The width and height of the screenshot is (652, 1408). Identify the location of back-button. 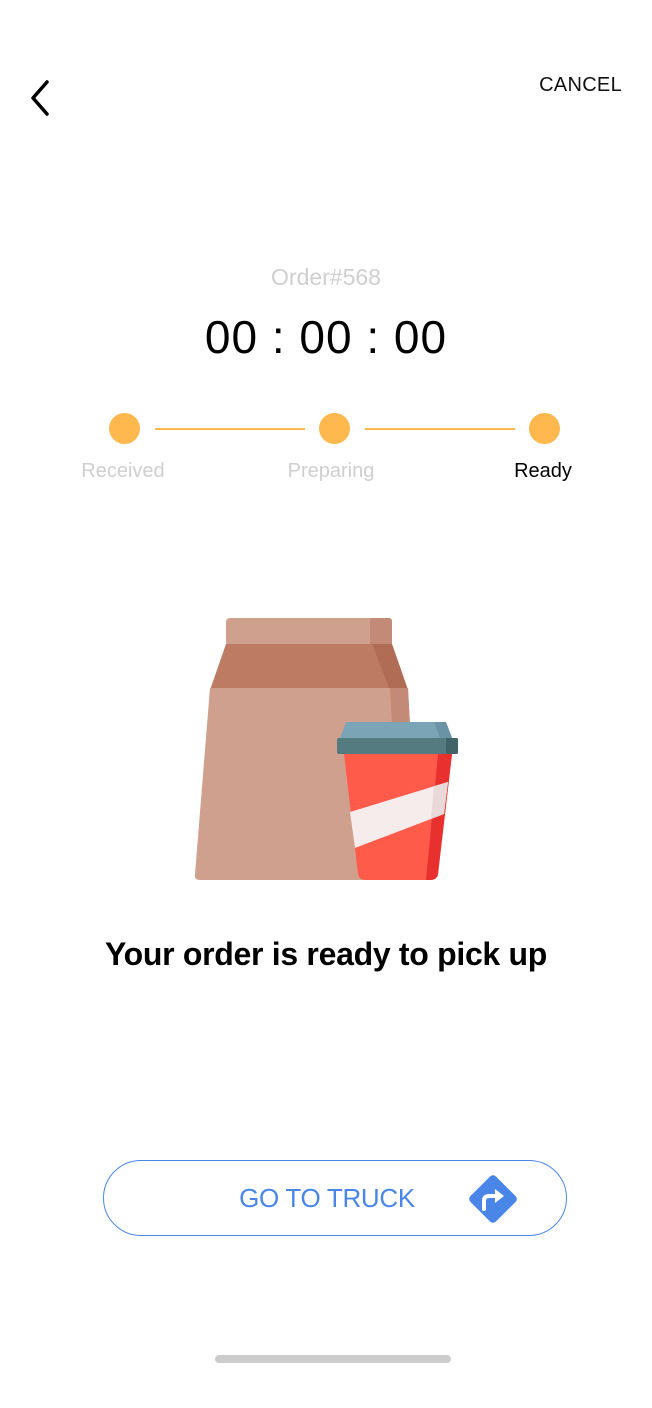
(40, 98).